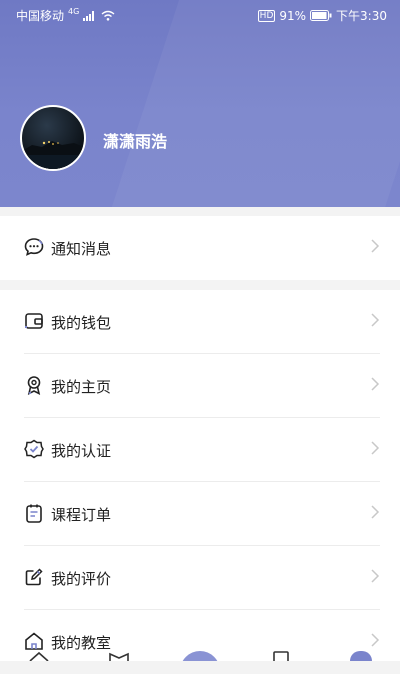  I want to click on menu-item-label: 我的认证, so click(81, 451).